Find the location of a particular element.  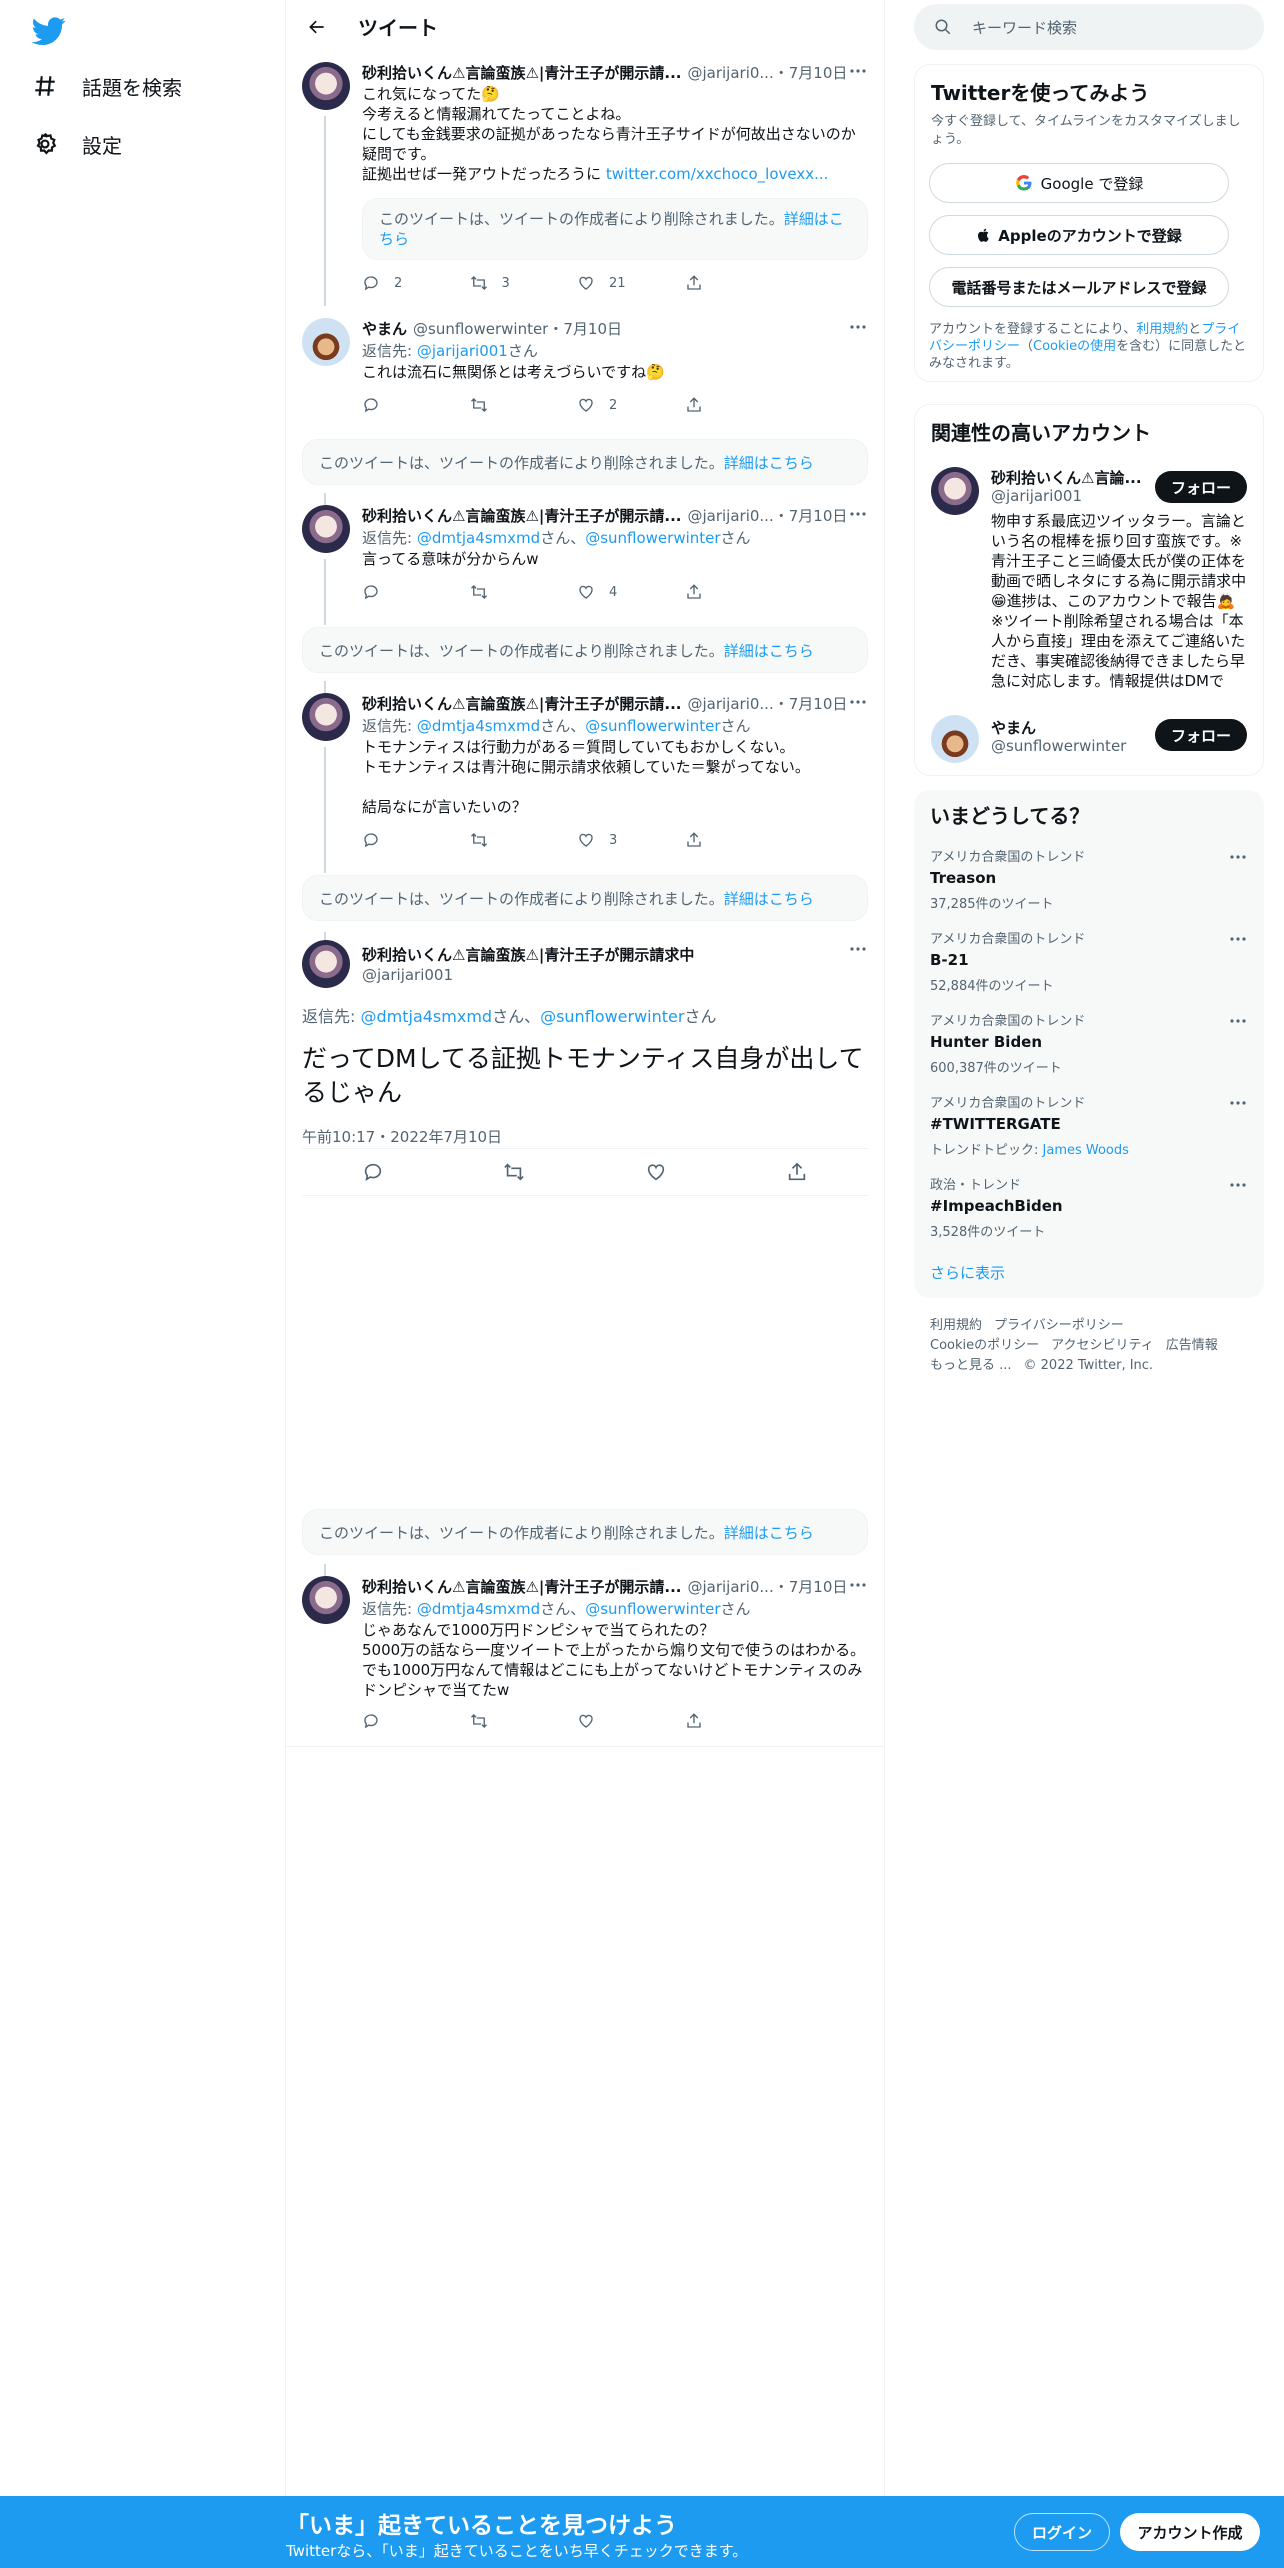

terms-link: 利用規約 is located at coordinates (1162, 329).